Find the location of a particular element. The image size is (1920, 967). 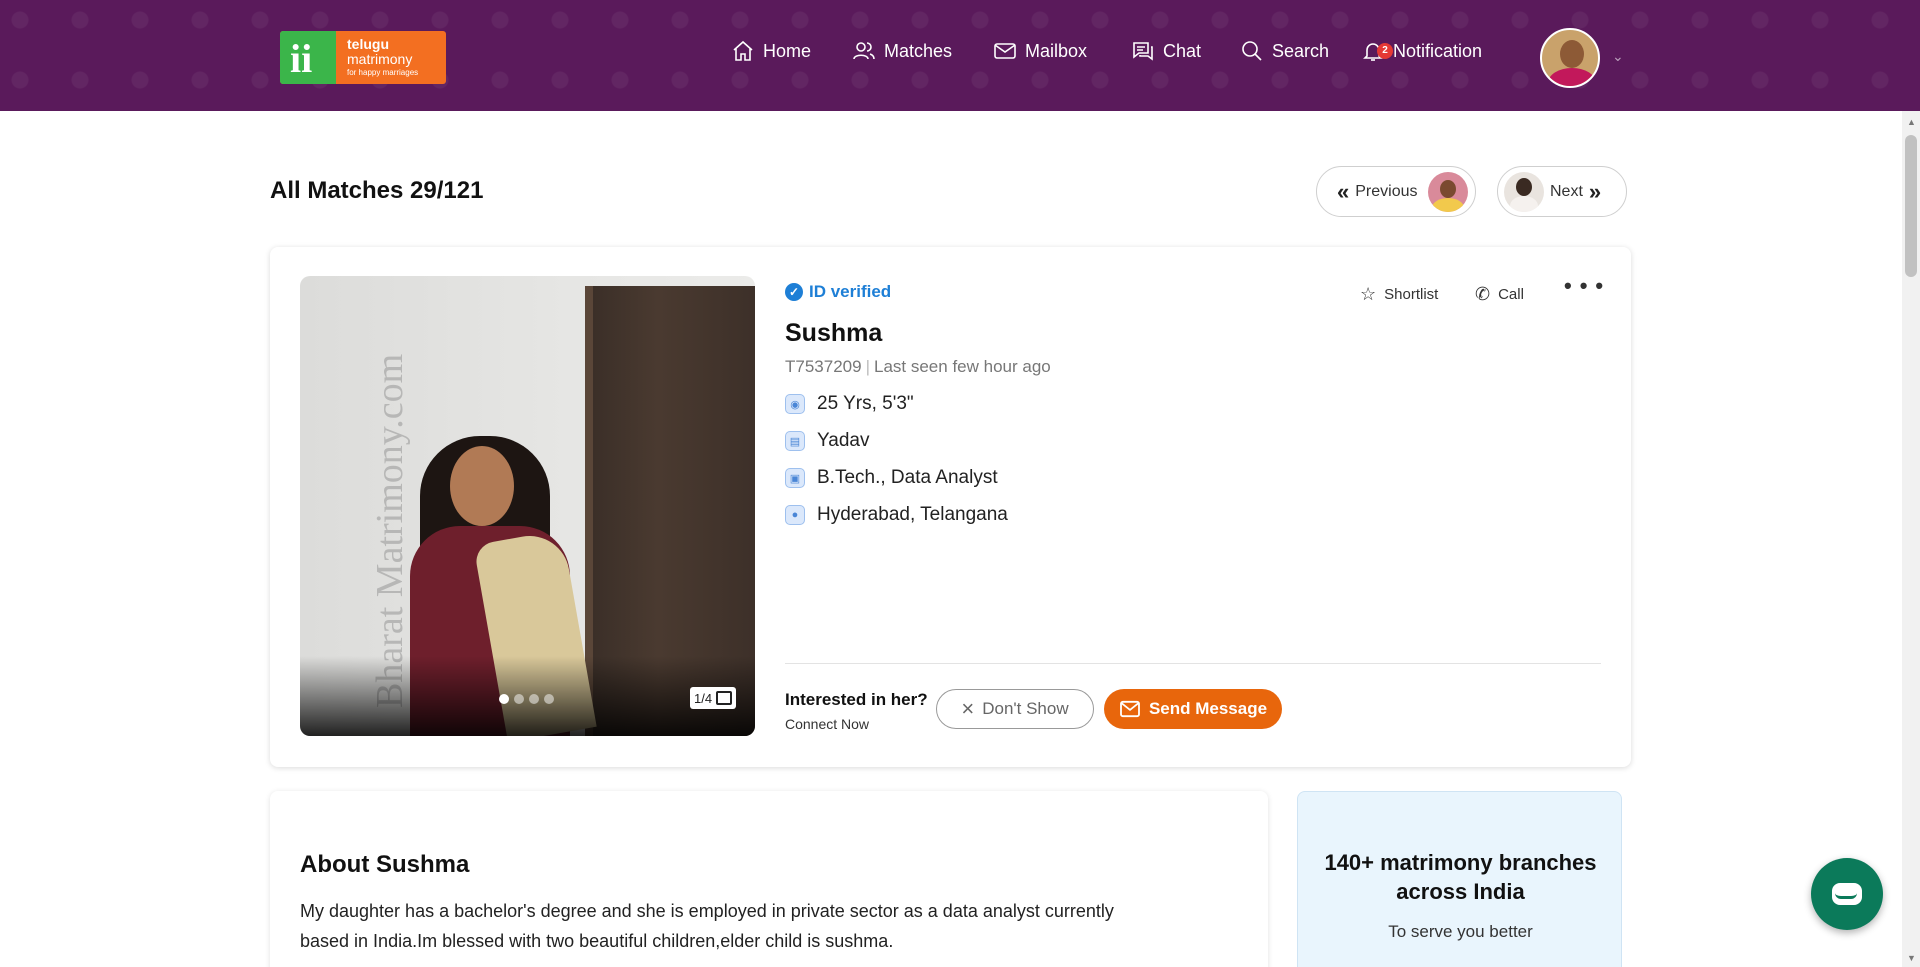

page-title: All Matches 29/121 is located at coordinates (377, 190).